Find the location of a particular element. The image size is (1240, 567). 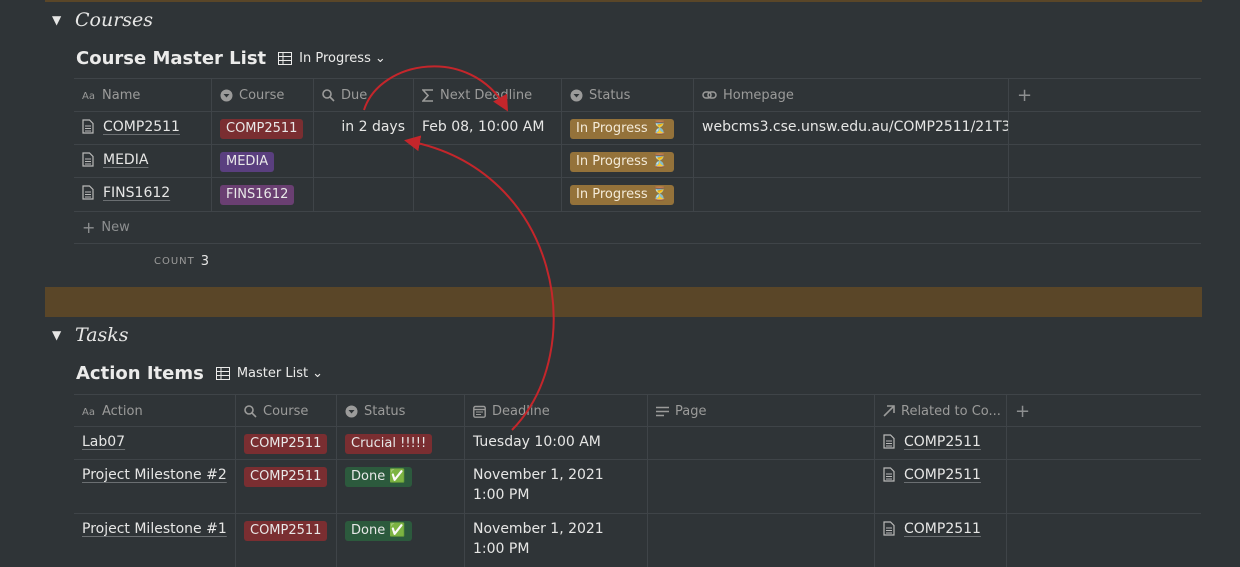

row-course-cell: MEDIA is located at coordinates (263, 161).